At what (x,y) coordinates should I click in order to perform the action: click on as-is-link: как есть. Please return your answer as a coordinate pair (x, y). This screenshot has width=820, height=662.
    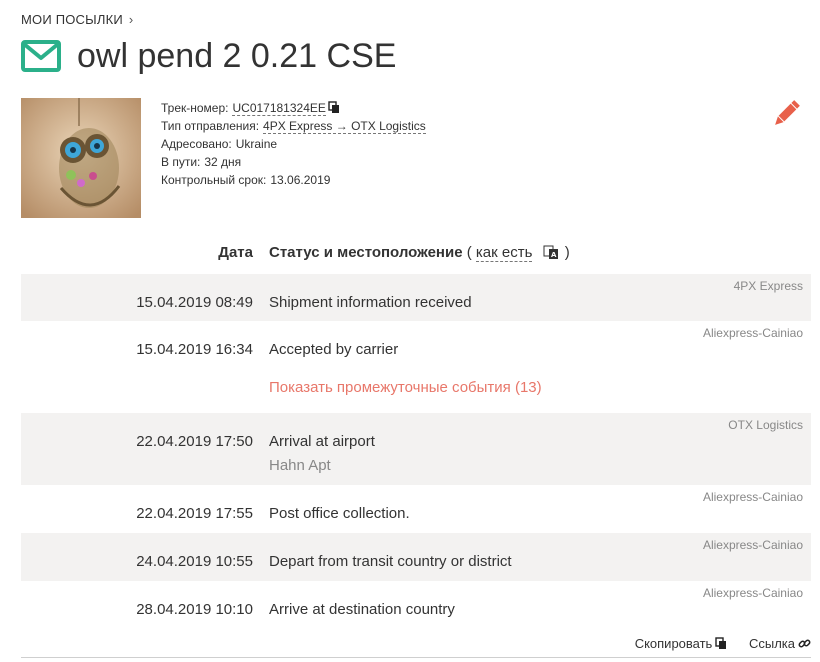
    Looking at the image, I should click on (504, 253).